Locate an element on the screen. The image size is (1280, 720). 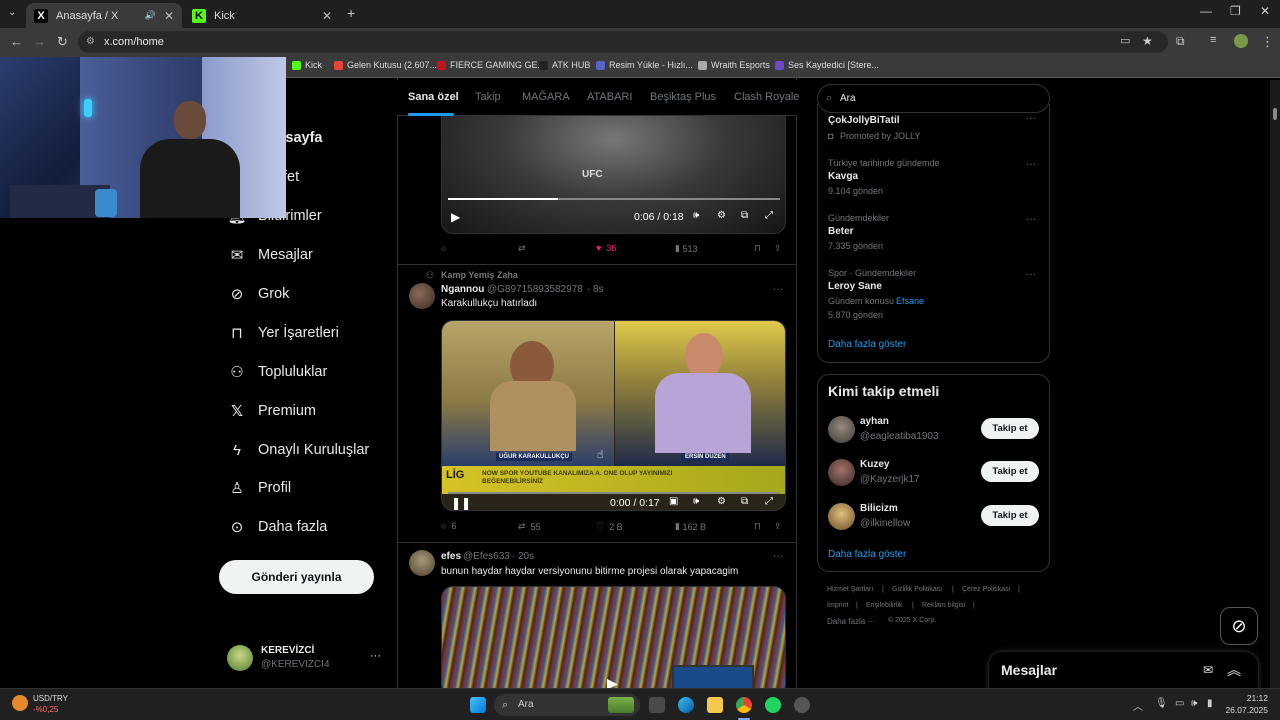
nav-verified-orgs: ϟ Onaylı Kuruluşlar is located at coordinates (298, 450).